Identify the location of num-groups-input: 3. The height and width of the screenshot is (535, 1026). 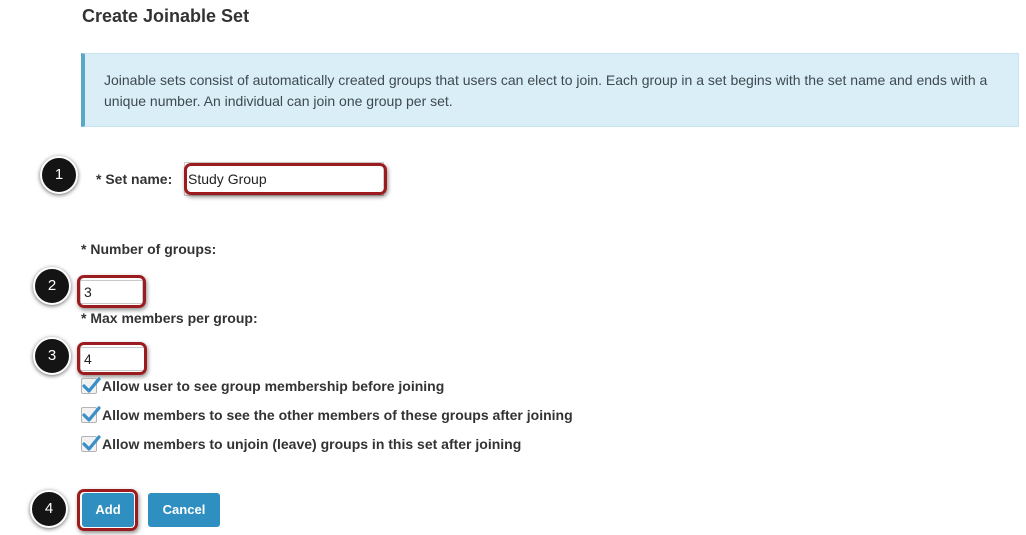
(111, 292).